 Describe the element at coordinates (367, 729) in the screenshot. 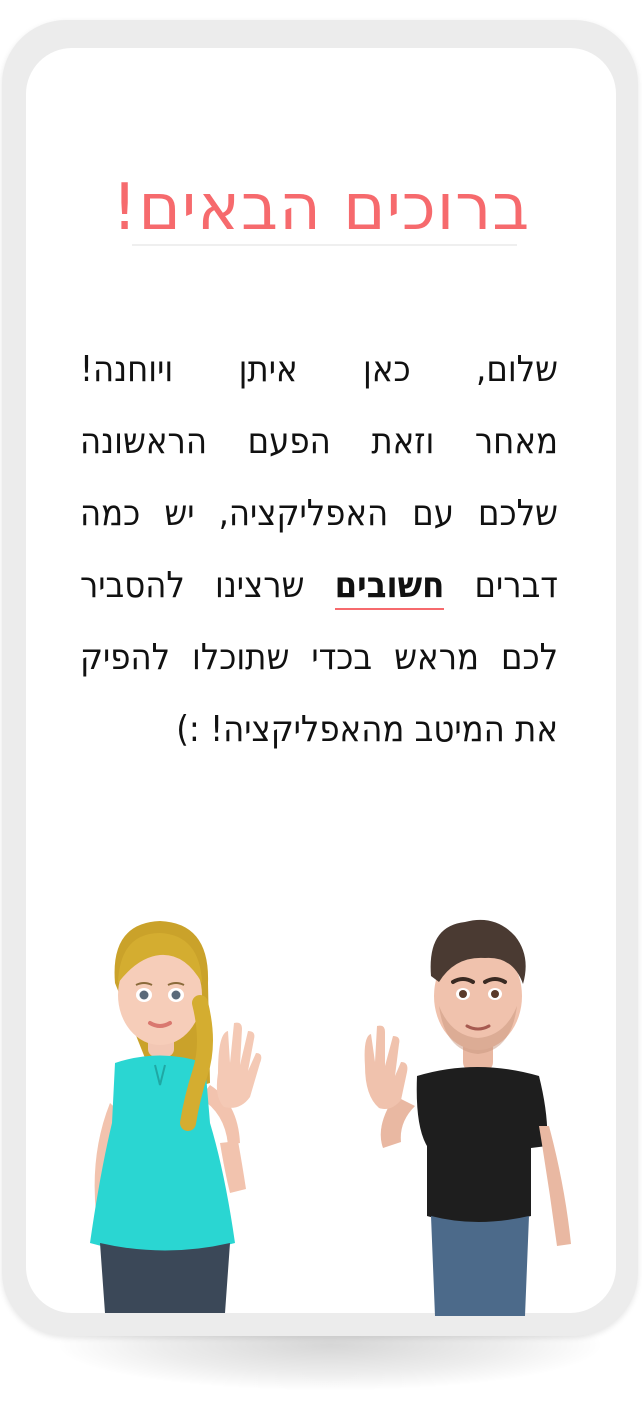

I see `message-line: את המיטב מהאפליקציה! :)` at that location.